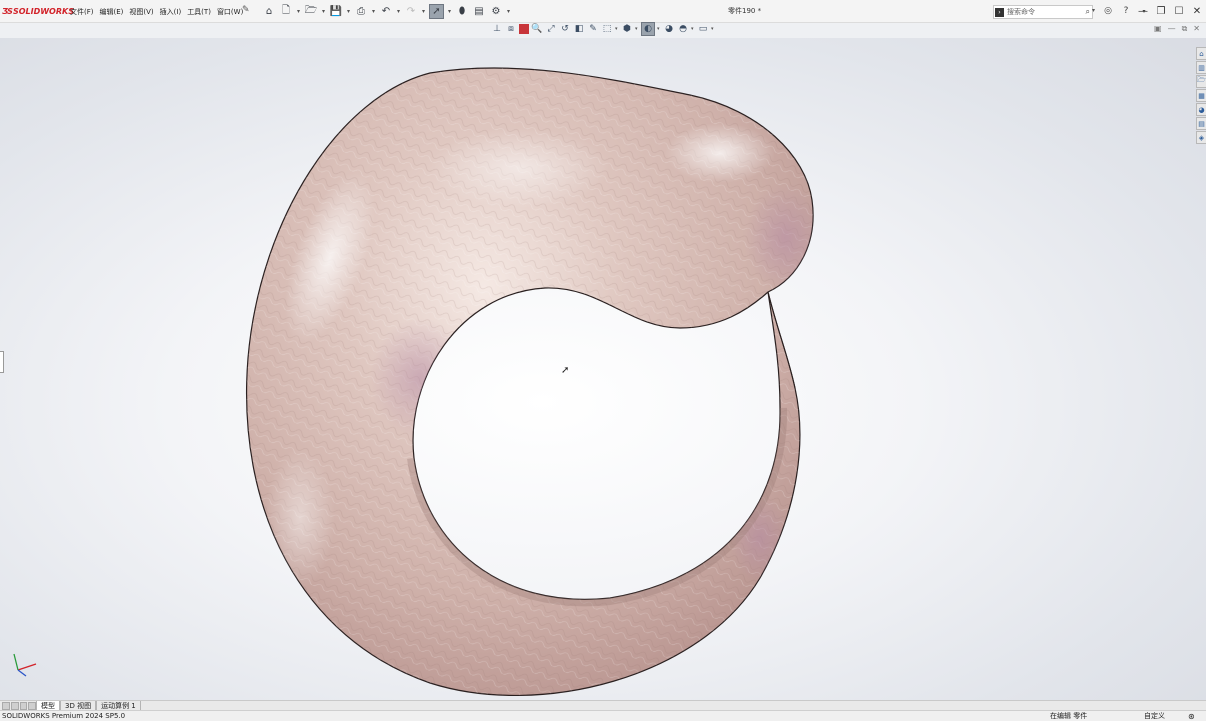  What do you see at coordinates (627, 29) in the screenshot?
I see `display-style-icon: ⬢` at bounding box center [627, 29].